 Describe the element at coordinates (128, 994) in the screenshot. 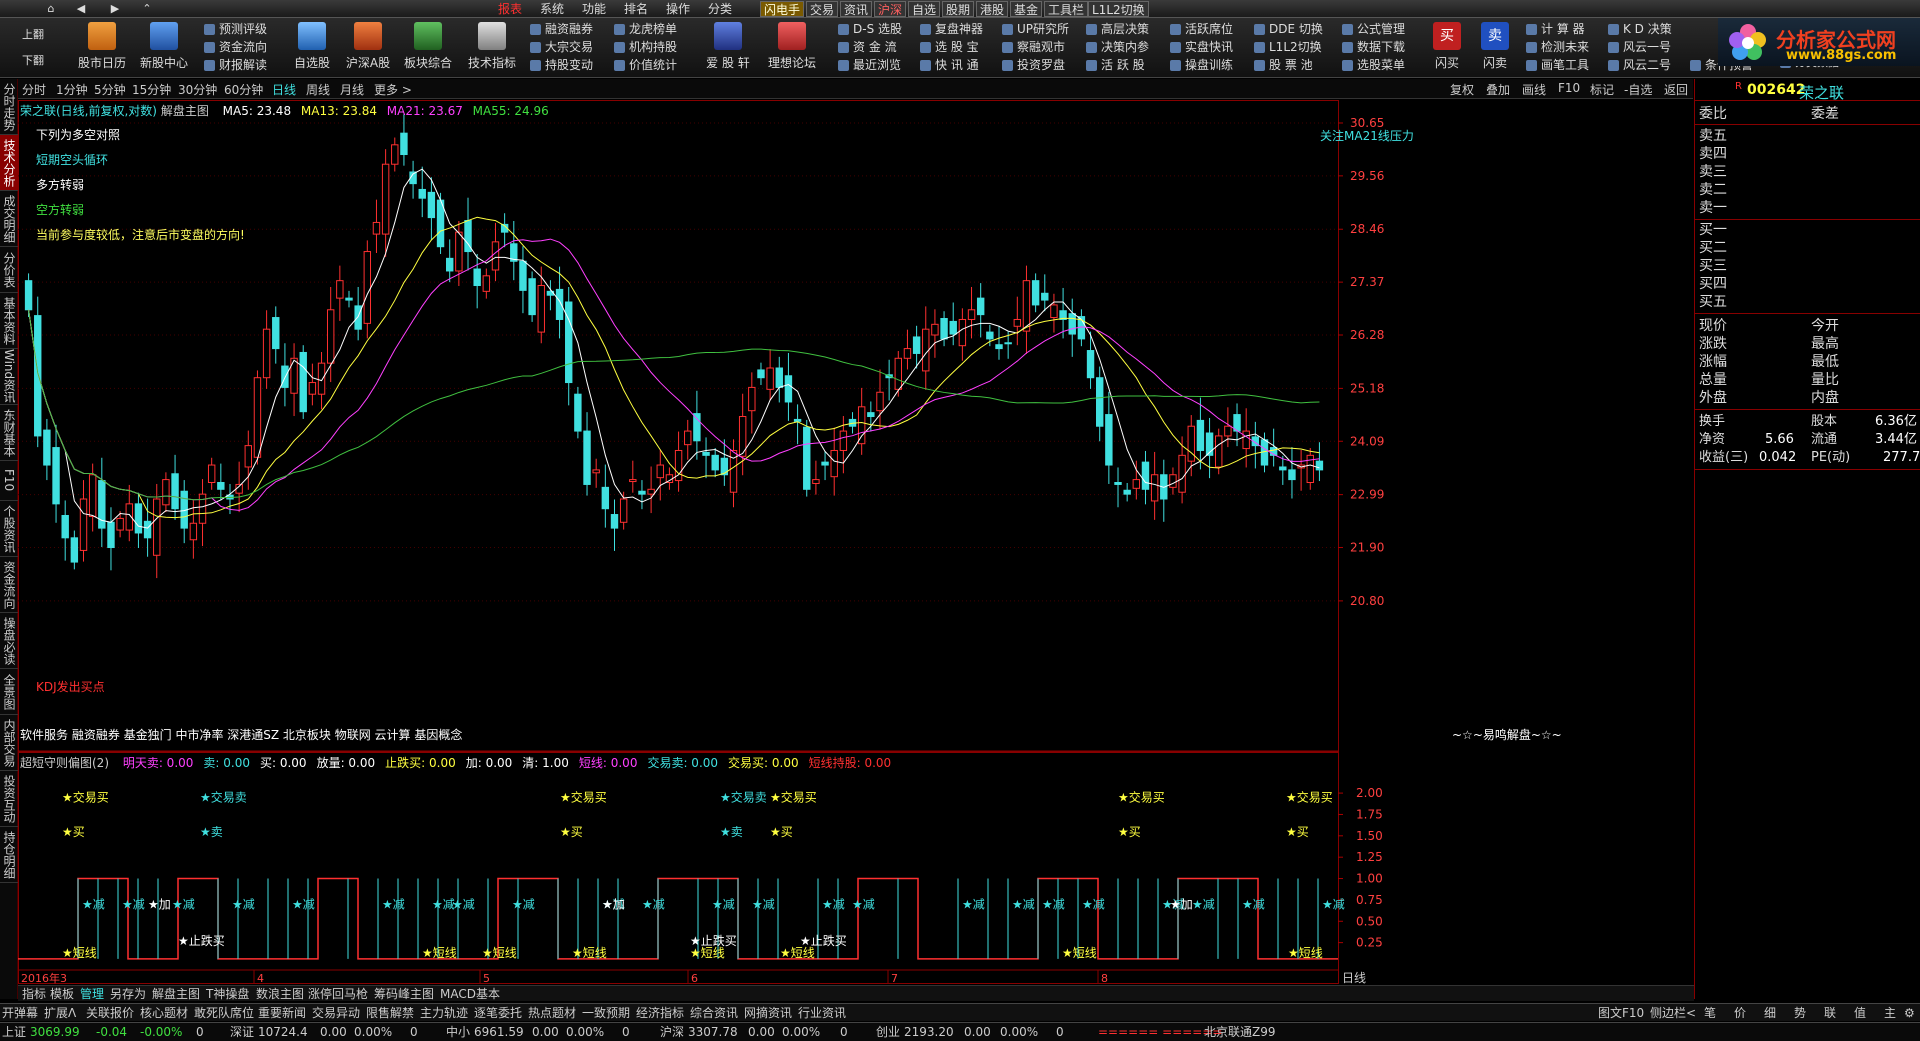

I see `btab-saveas: 另存为` at that location.